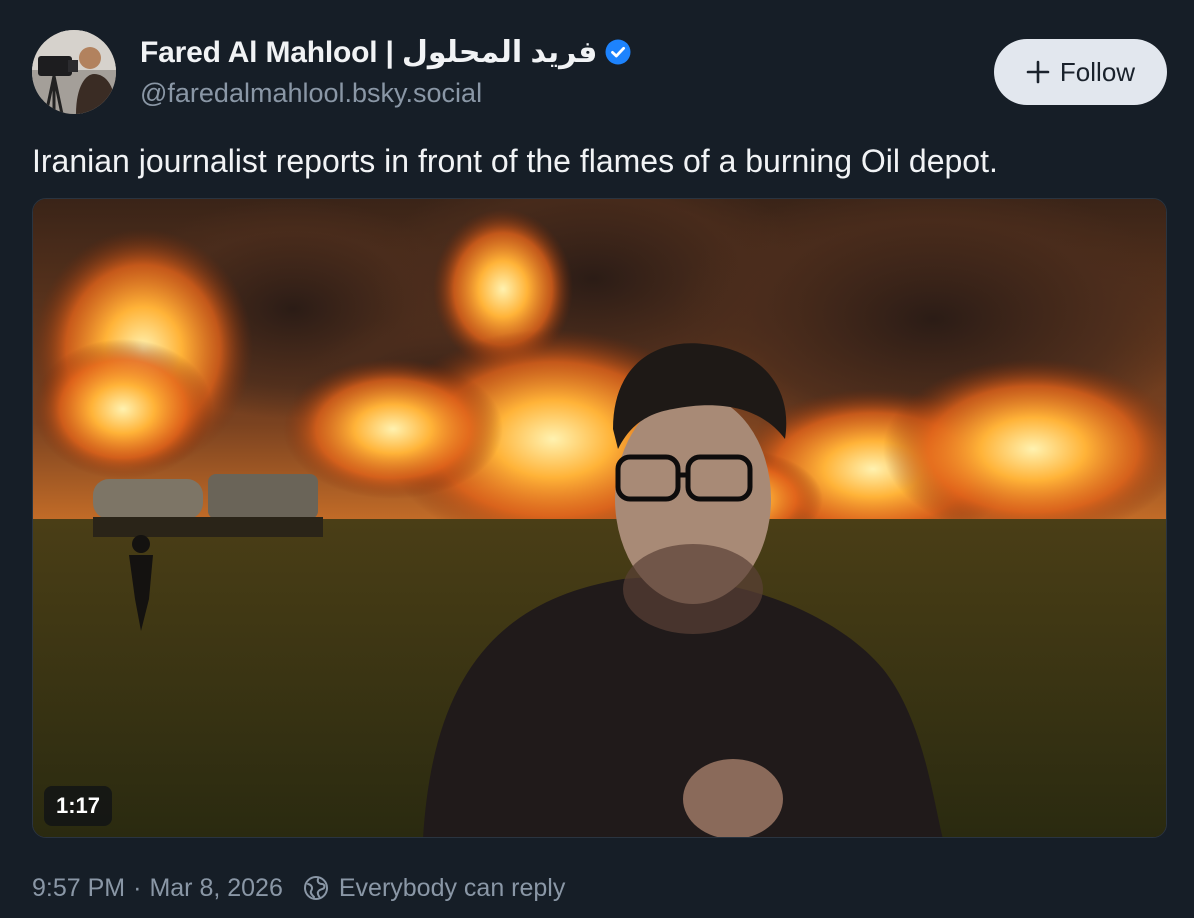 This screenshot has width=1194, height=918. What do you see at coordinates (78, 806) in the screenshot?
I see `video-duration-badge: 1:17` at bounding box center [78, 806].